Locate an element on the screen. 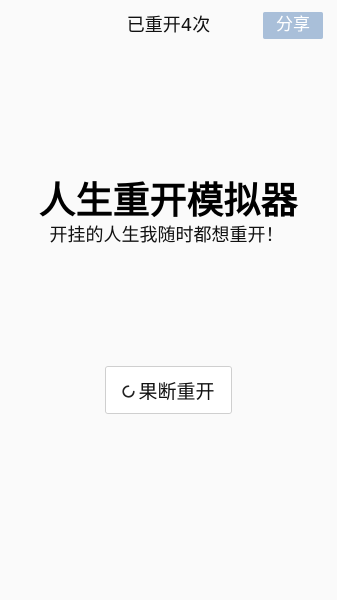 The width and height of the screenshot is (337, 600). restart-button-label: 果断重开 is located at coordinates (176, 391).